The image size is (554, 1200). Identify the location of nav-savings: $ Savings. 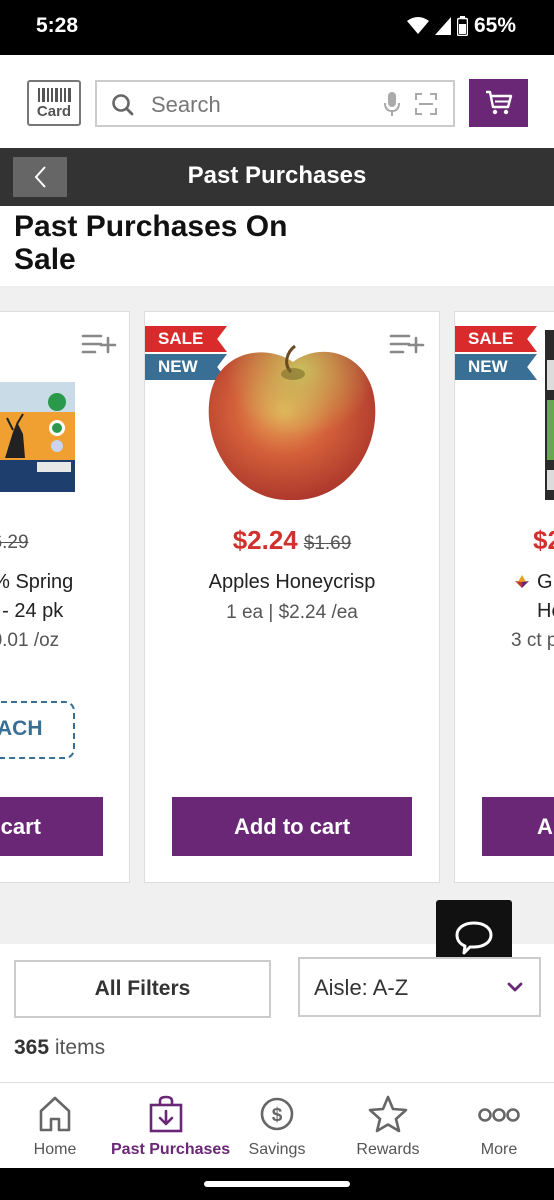
(277, 1126).